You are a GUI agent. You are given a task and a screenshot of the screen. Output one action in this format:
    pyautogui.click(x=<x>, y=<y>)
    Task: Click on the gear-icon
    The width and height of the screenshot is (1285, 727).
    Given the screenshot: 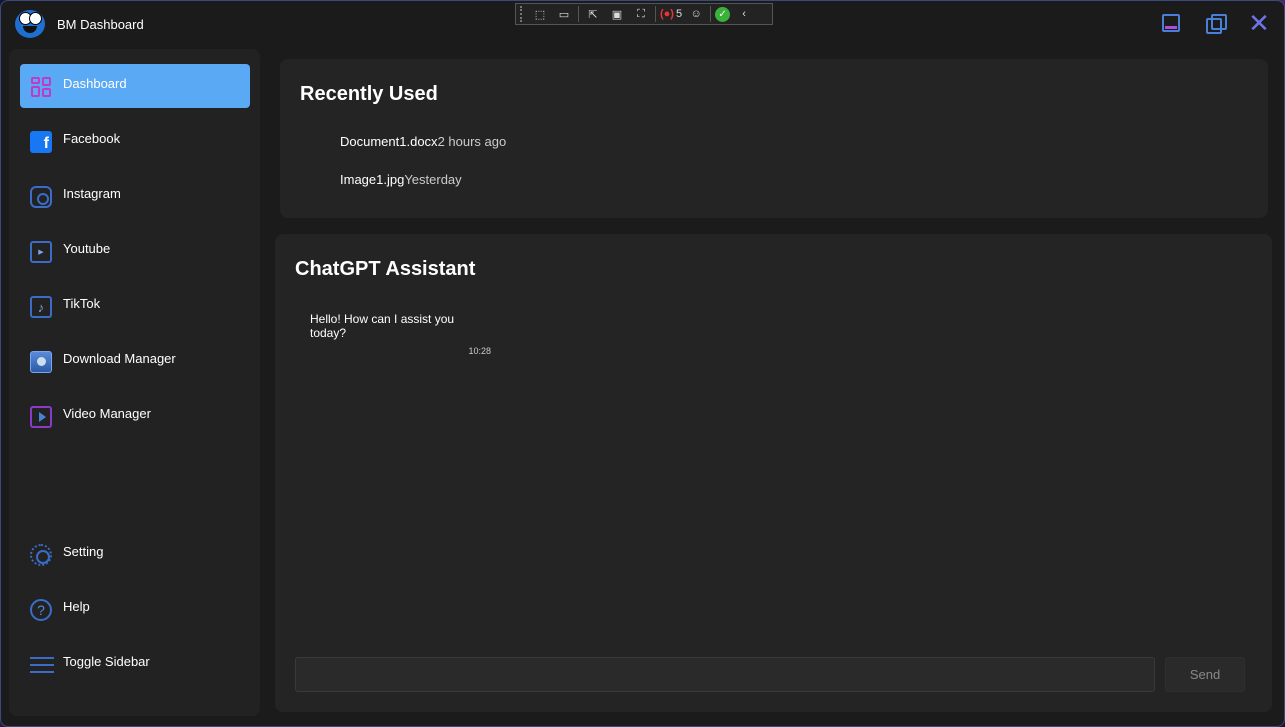 What is the action you would take?
    pyautogui.click(x=41, y=555)
    